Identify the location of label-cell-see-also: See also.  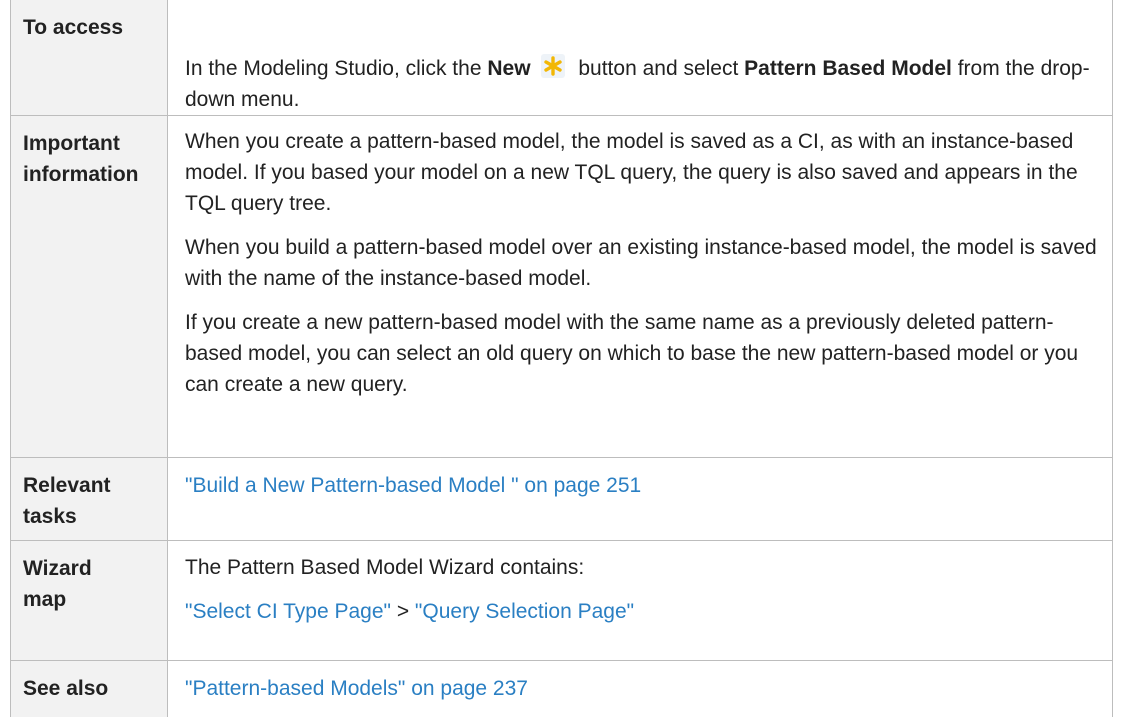
(89, 688).